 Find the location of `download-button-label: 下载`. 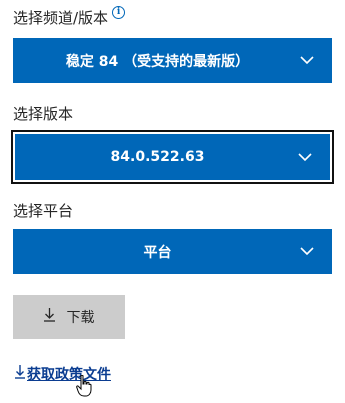

download-button-label: 下载 is located at coordinates (80, 318).